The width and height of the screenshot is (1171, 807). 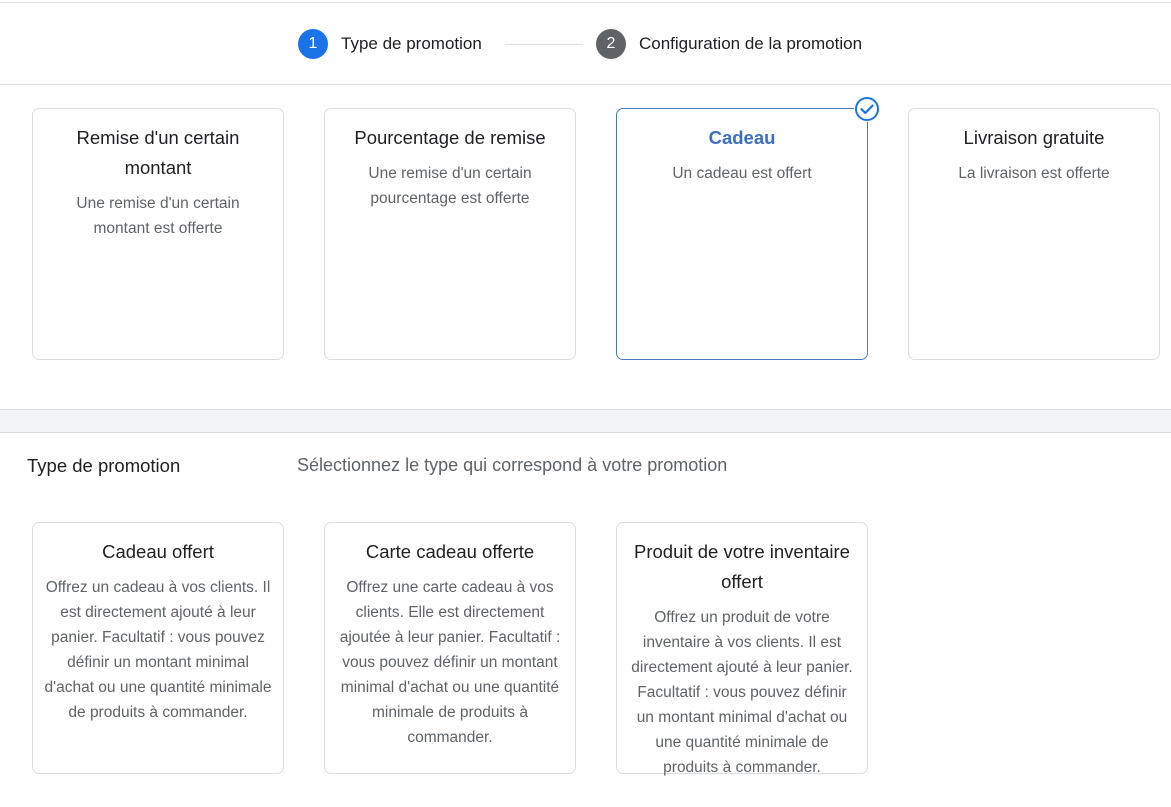 What do you see at coordinates (1034, 137) in the screenshot?
I see `card-title: Livraison gratuite` at bounding box center [1034, 137].